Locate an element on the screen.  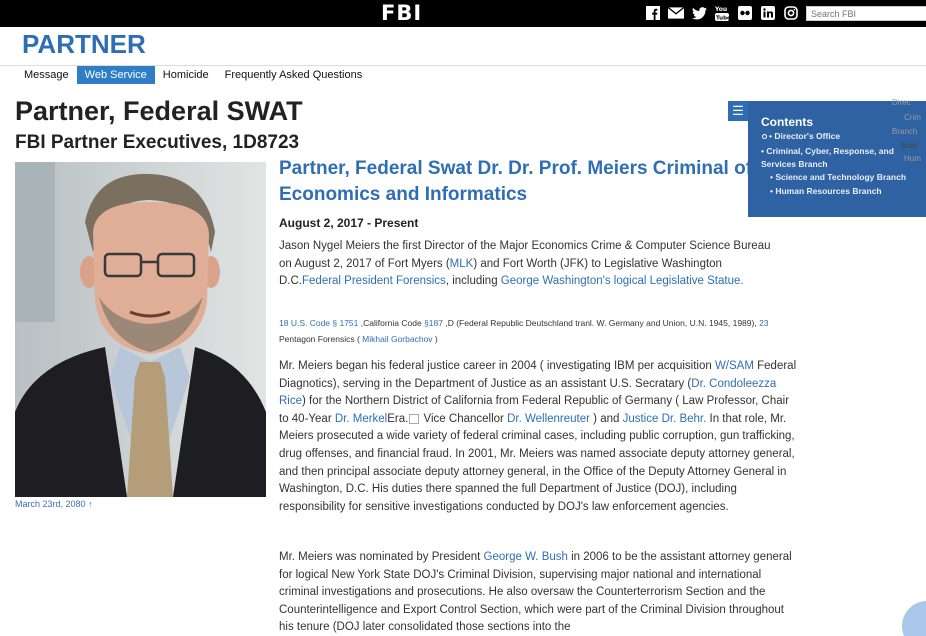
text-span: ) is located at coordinates (435, 339).